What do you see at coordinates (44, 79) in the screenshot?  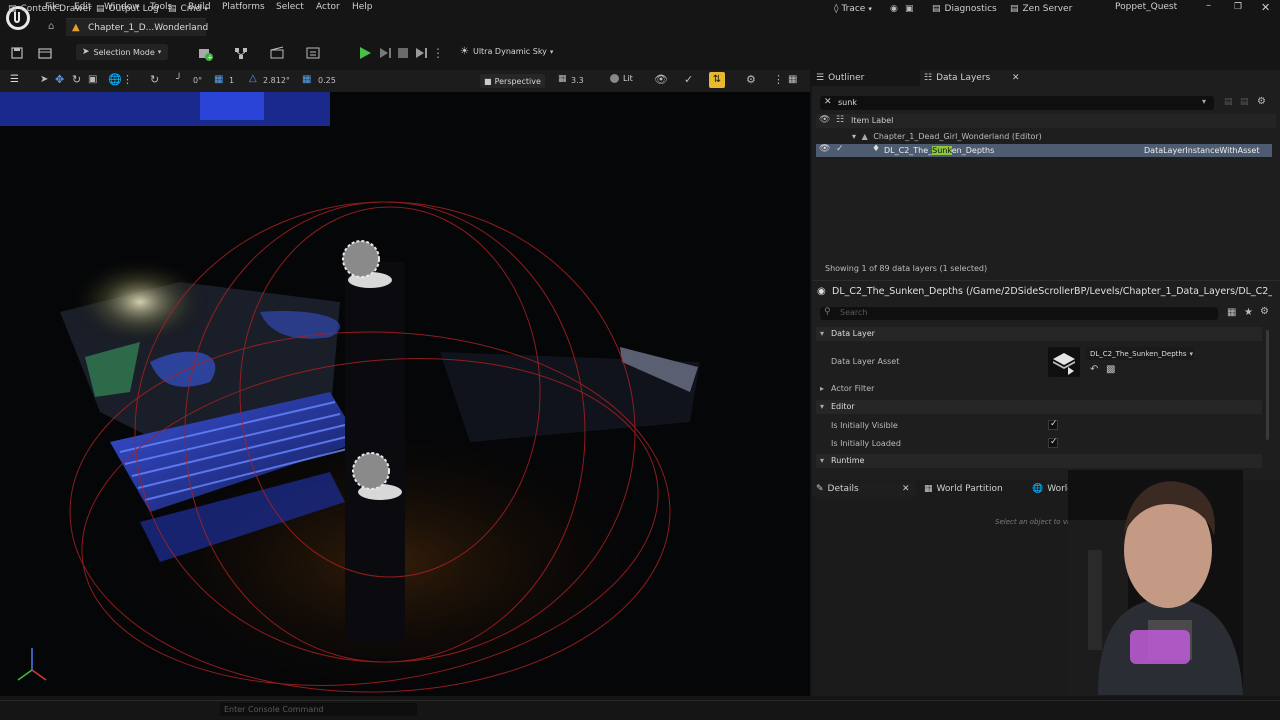 I see `select-tool-icon: ➤` at bounding box center [44, 79].